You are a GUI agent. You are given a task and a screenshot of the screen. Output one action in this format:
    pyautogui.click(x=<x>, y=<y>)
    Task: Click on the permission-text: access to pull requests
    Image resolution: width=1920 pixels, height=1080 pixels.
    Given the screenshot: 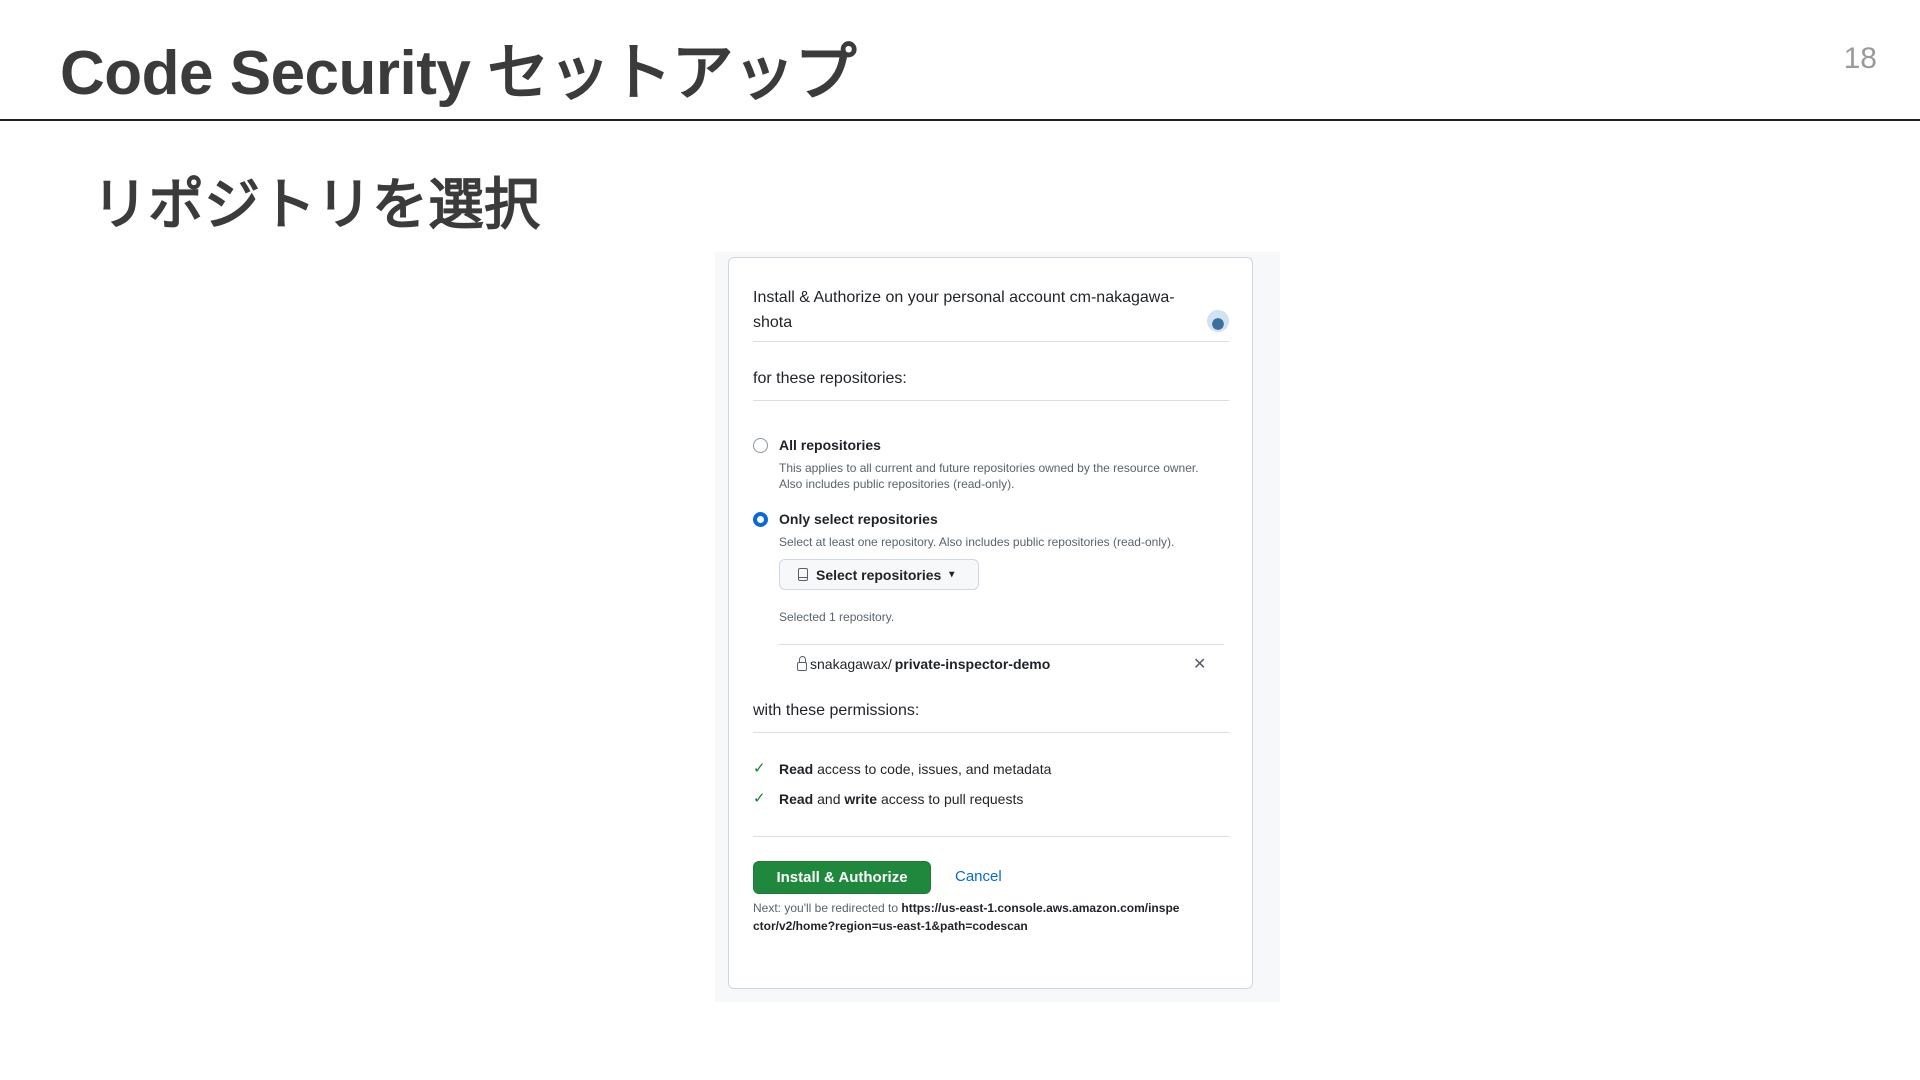 What is the action you would take?
    pyautogui.click(x=950, y=799)
    